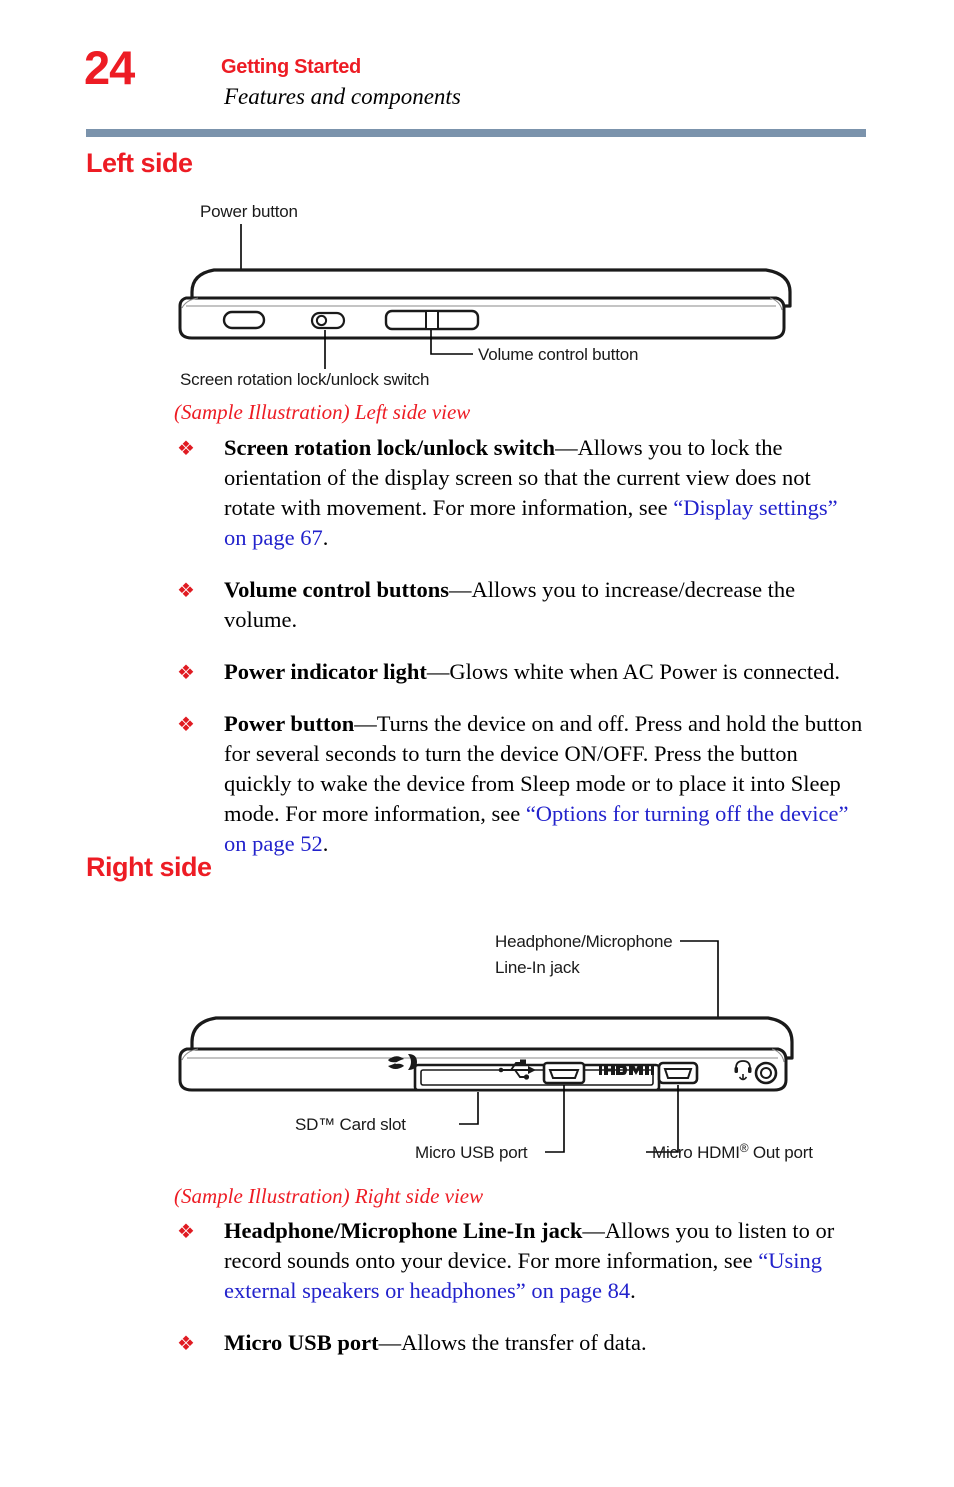 Image resolution: width=954 pixels, height=1487 pixels. I want to click on section-heading-left-side: Left side, so click(139, 163).